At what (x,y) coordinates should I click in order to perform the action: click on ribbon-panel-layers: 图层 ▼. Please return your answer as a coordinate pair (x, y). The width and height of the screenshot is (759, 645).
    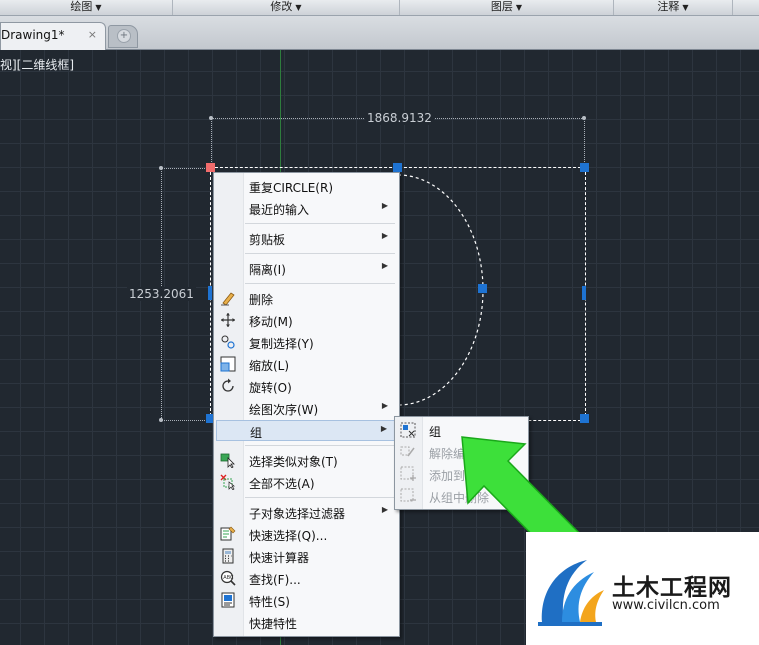
    Looking at the image, I should click on (507, 7).